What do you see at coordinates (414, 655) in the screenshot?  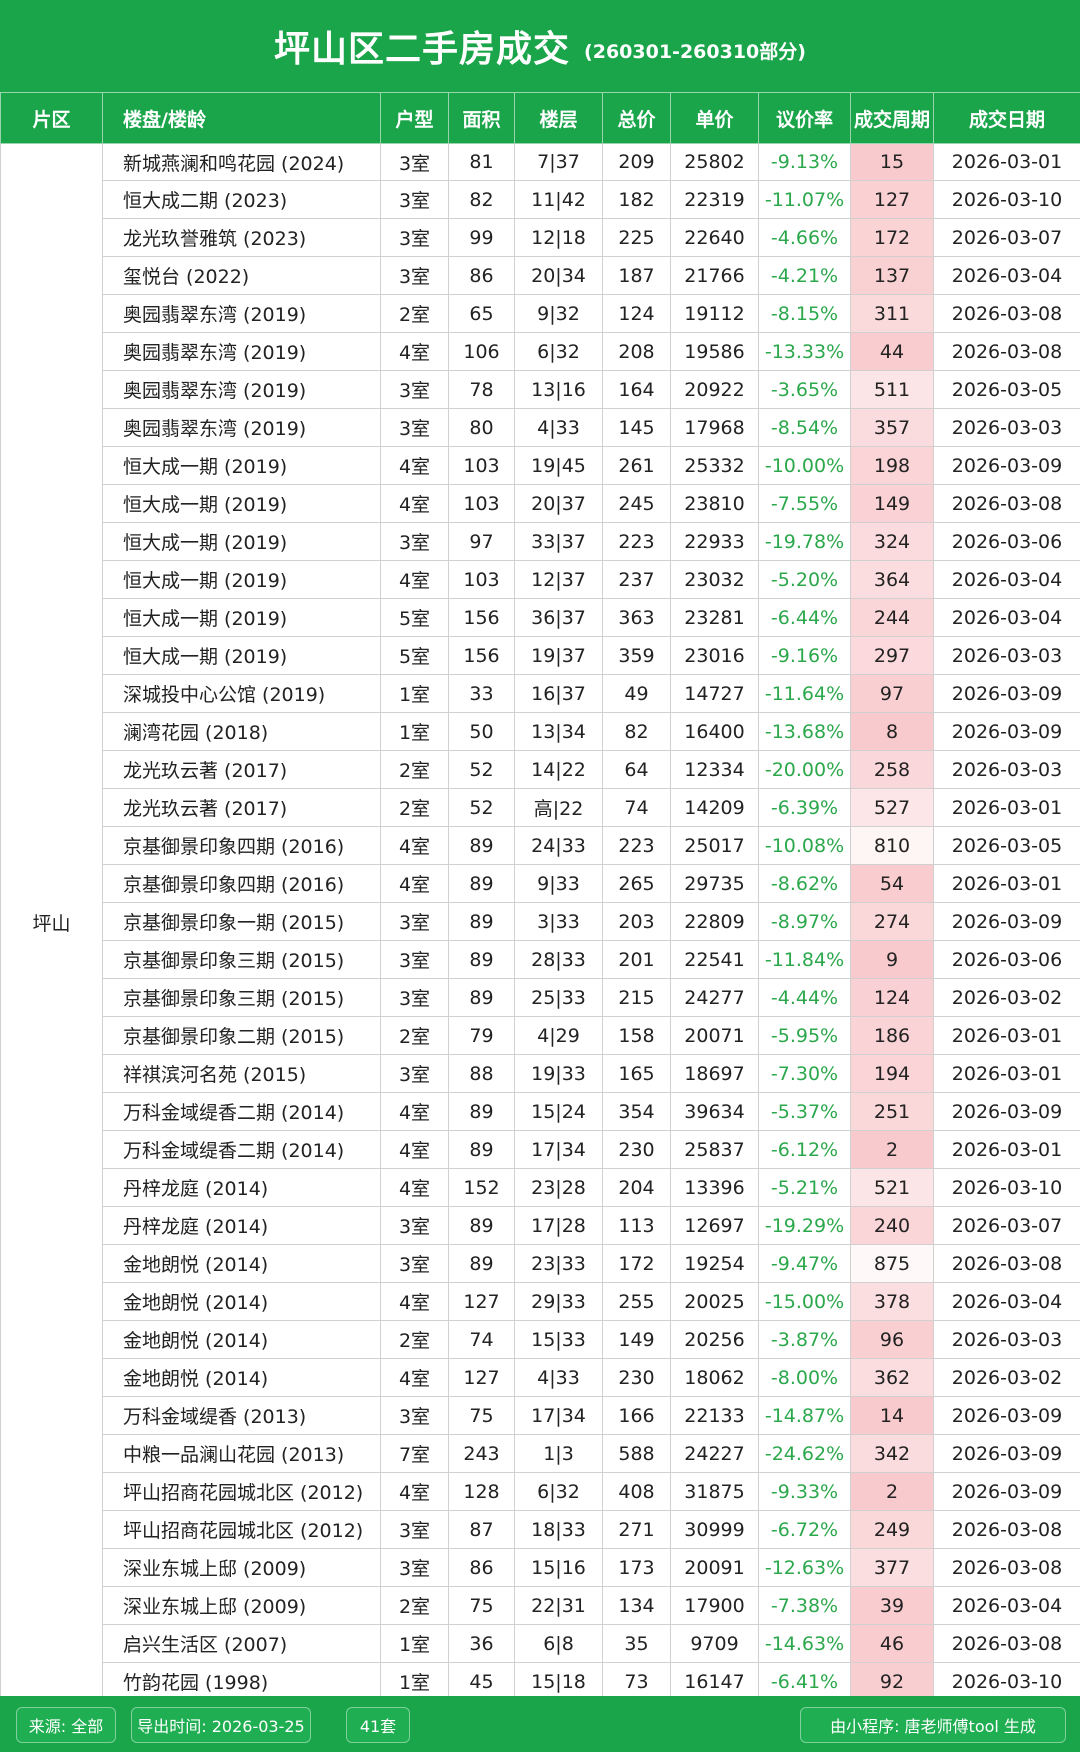 I see `cell-type: 5室` at bounding box center [414, 655].